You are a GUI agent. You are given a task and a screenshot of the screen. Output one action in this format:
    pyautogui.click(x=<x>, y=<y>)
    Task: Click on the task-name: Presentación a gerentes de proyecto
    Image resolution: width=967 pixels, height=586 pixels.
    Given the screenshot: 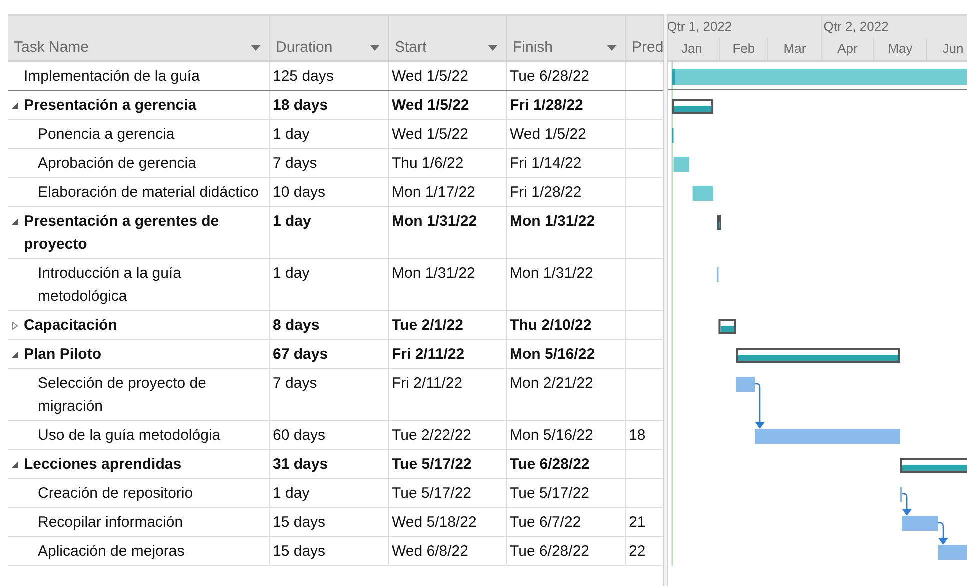 What is the action you would take?
    pyautogui.click(x=122, y=233)
    